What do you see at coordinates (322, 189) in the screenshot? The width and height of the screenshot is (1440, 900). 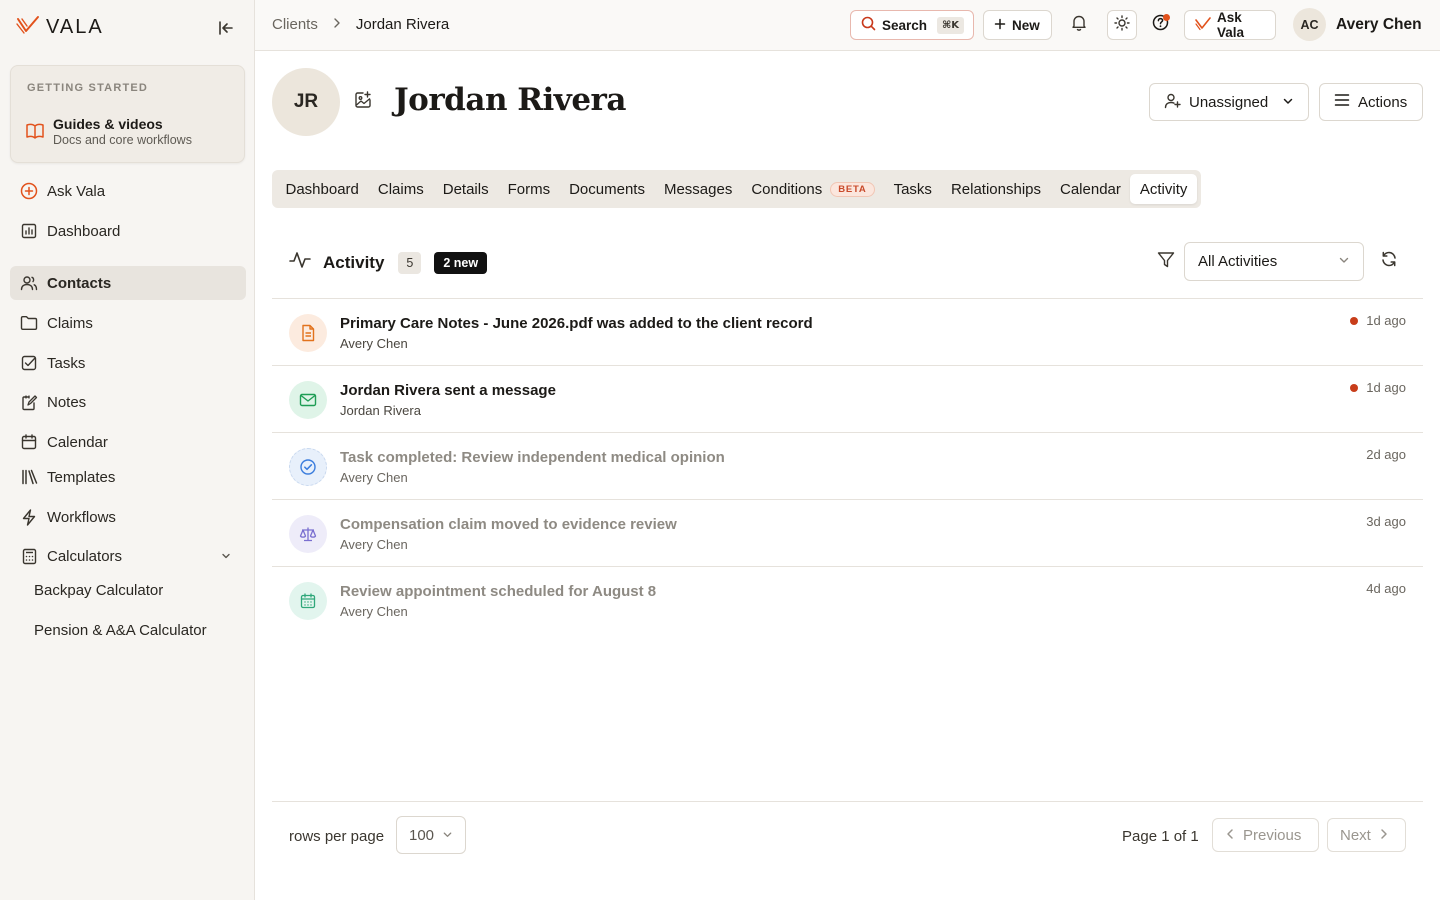 I see `tab-dashboard: Dashboard` at bounding box center [322, 189].